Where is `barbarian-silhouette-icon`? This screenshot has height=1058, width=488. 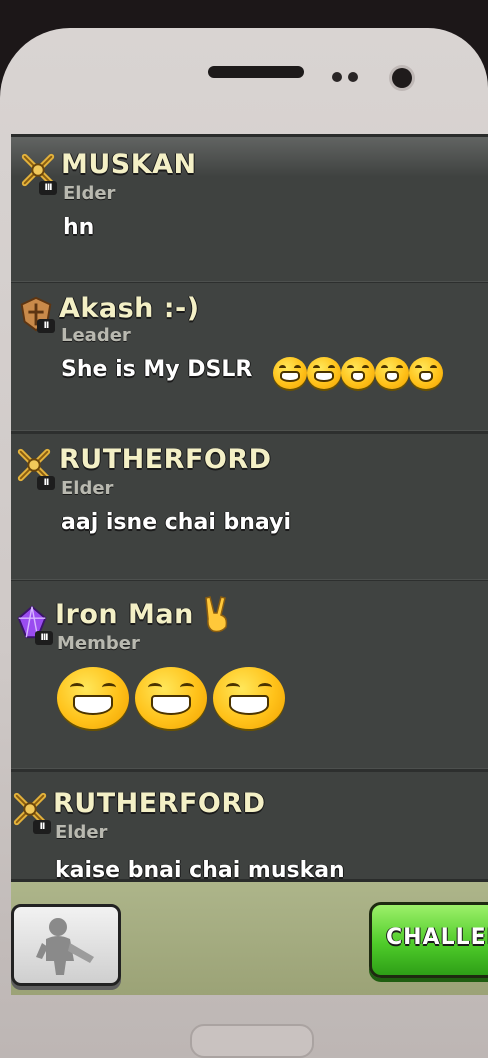 barbarian-silhouette-icon is located at coordinates (65, 946).